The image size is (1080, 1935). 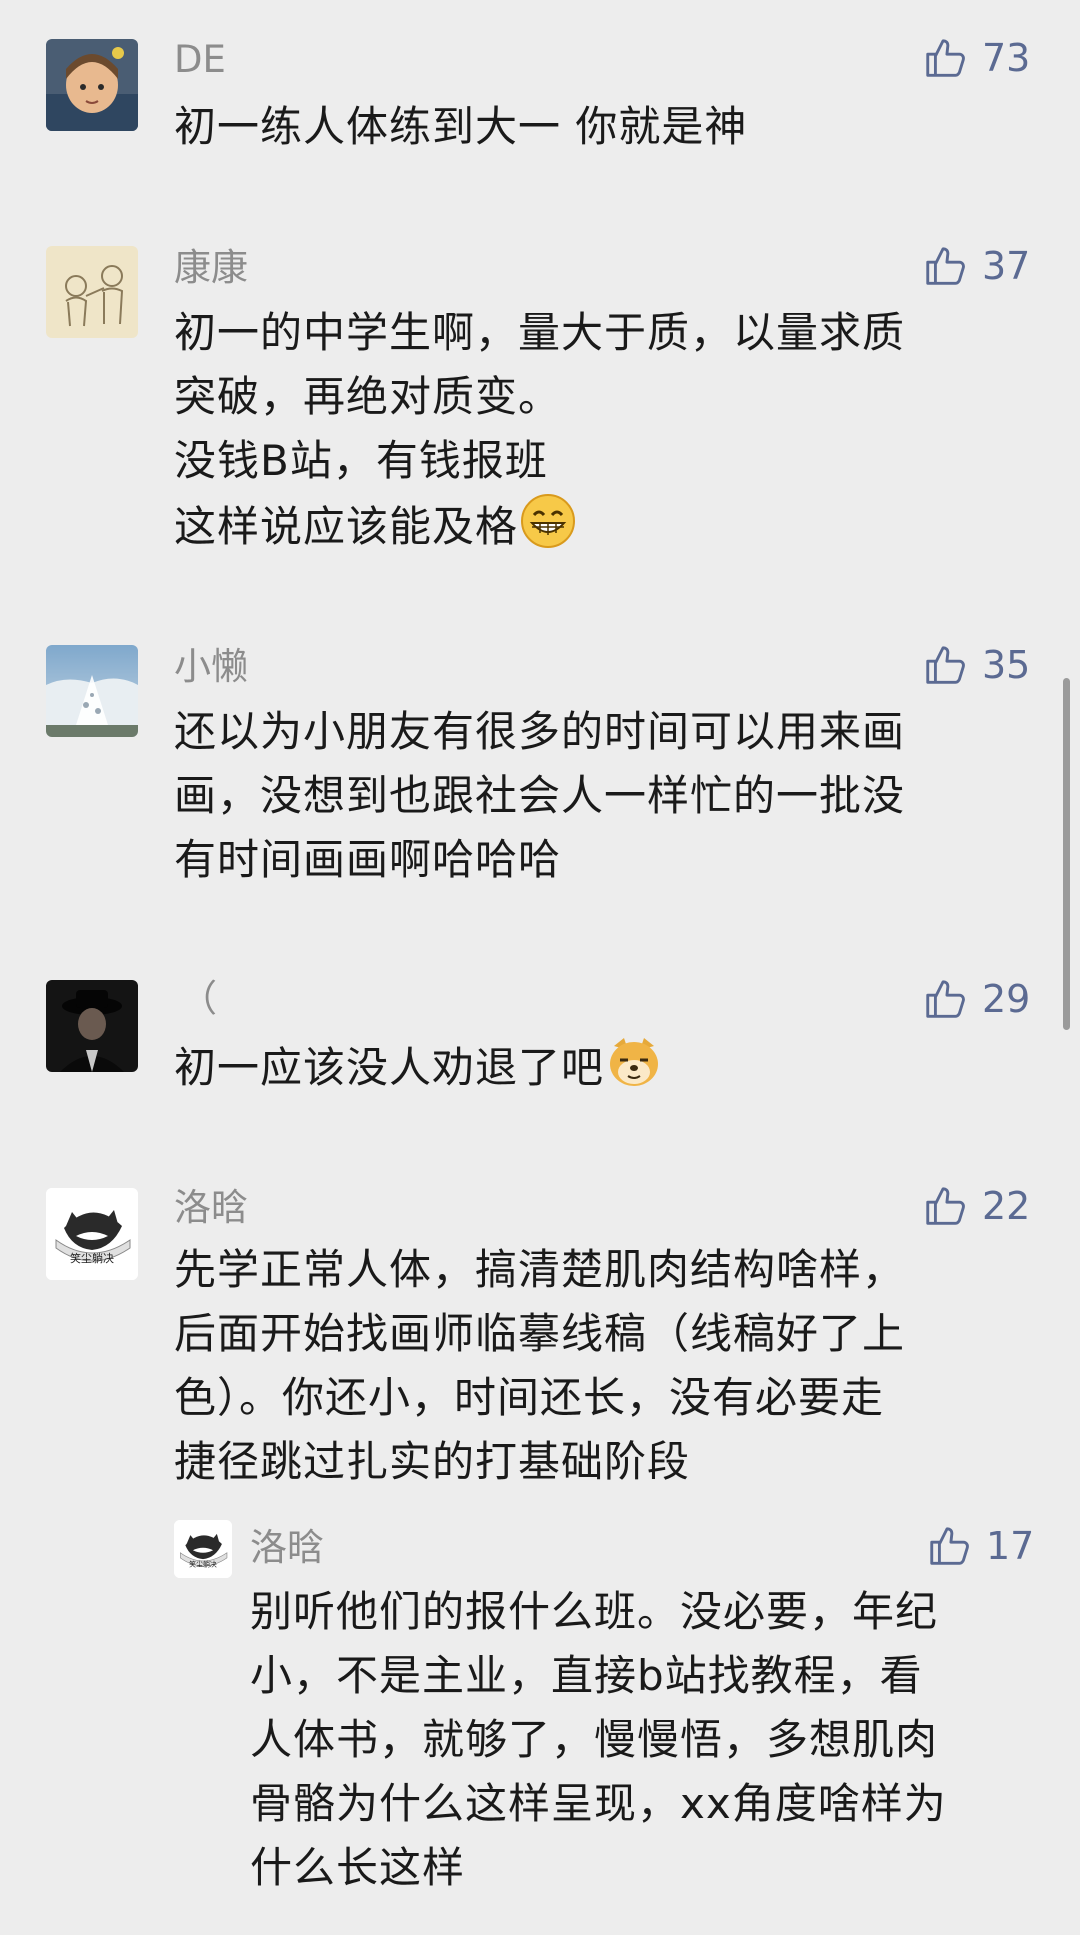 I want to click on reply-line: 什么长这样, so click(x=358, y=1867).